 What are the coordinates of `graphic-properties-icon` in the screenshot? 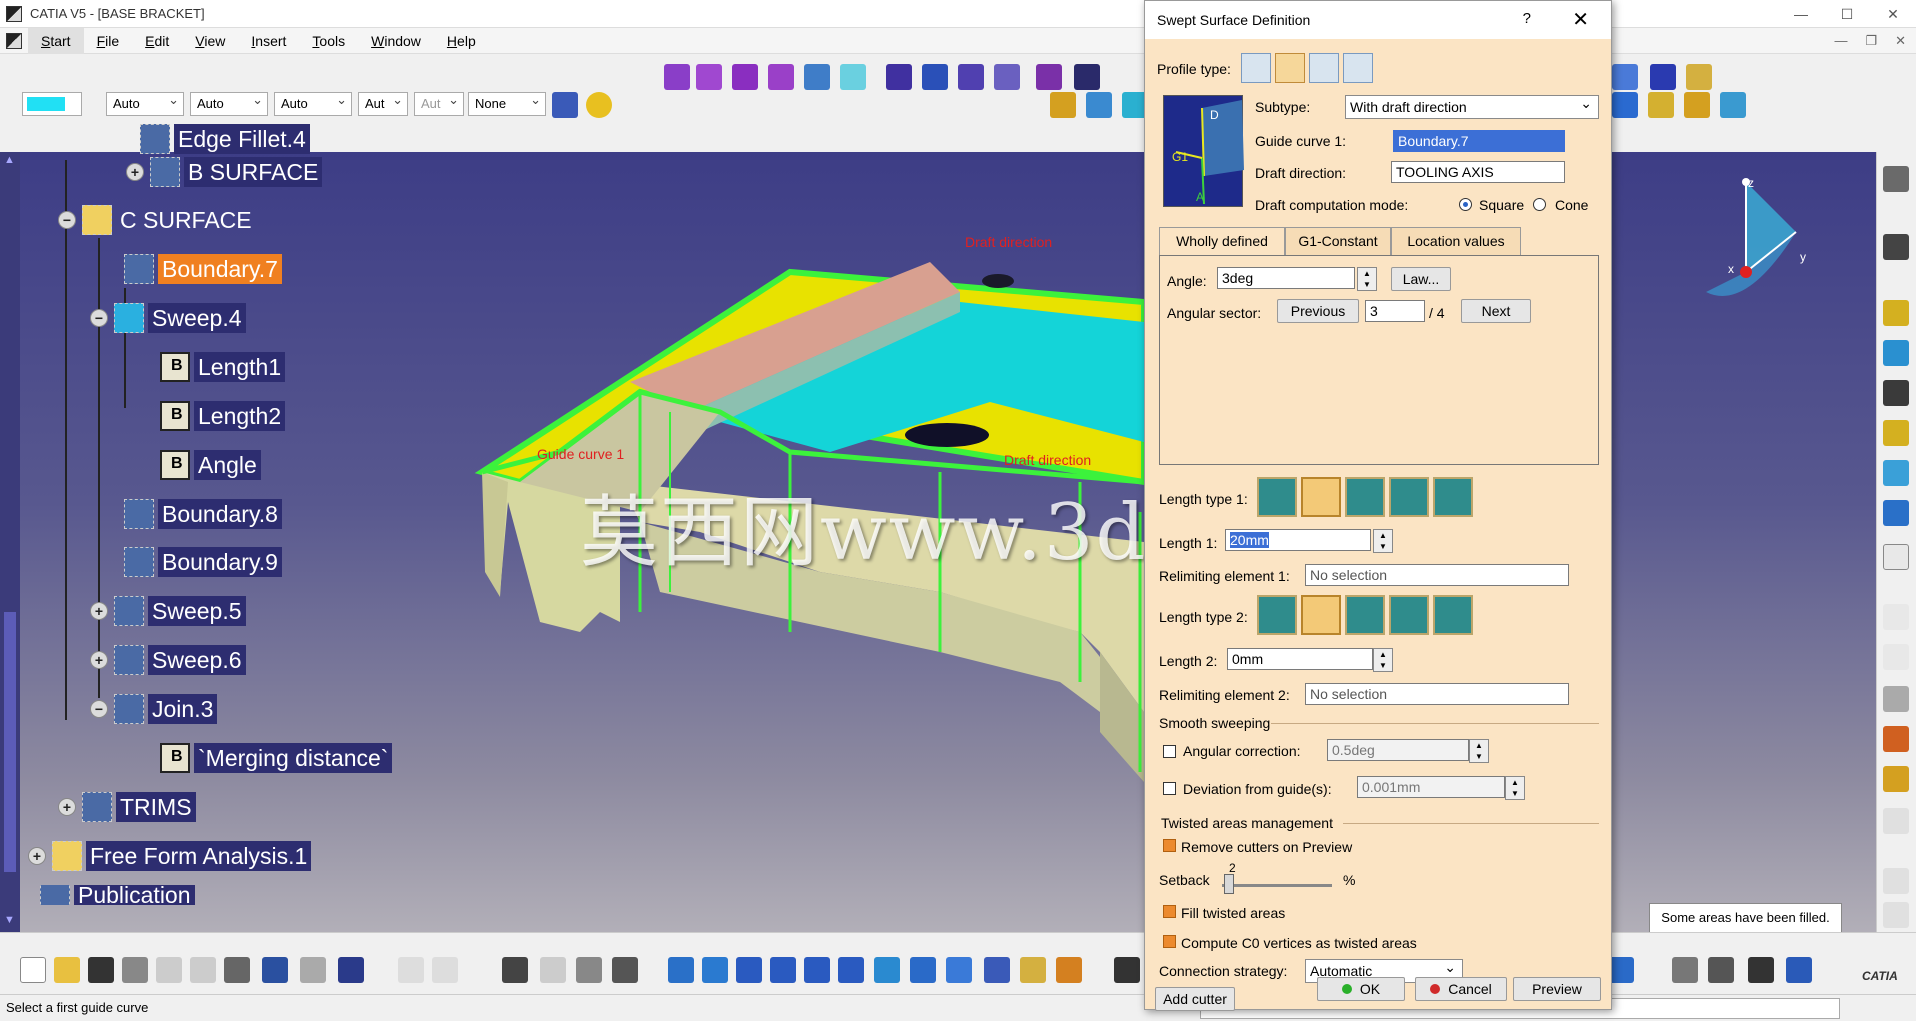 It's located at (599, 105).